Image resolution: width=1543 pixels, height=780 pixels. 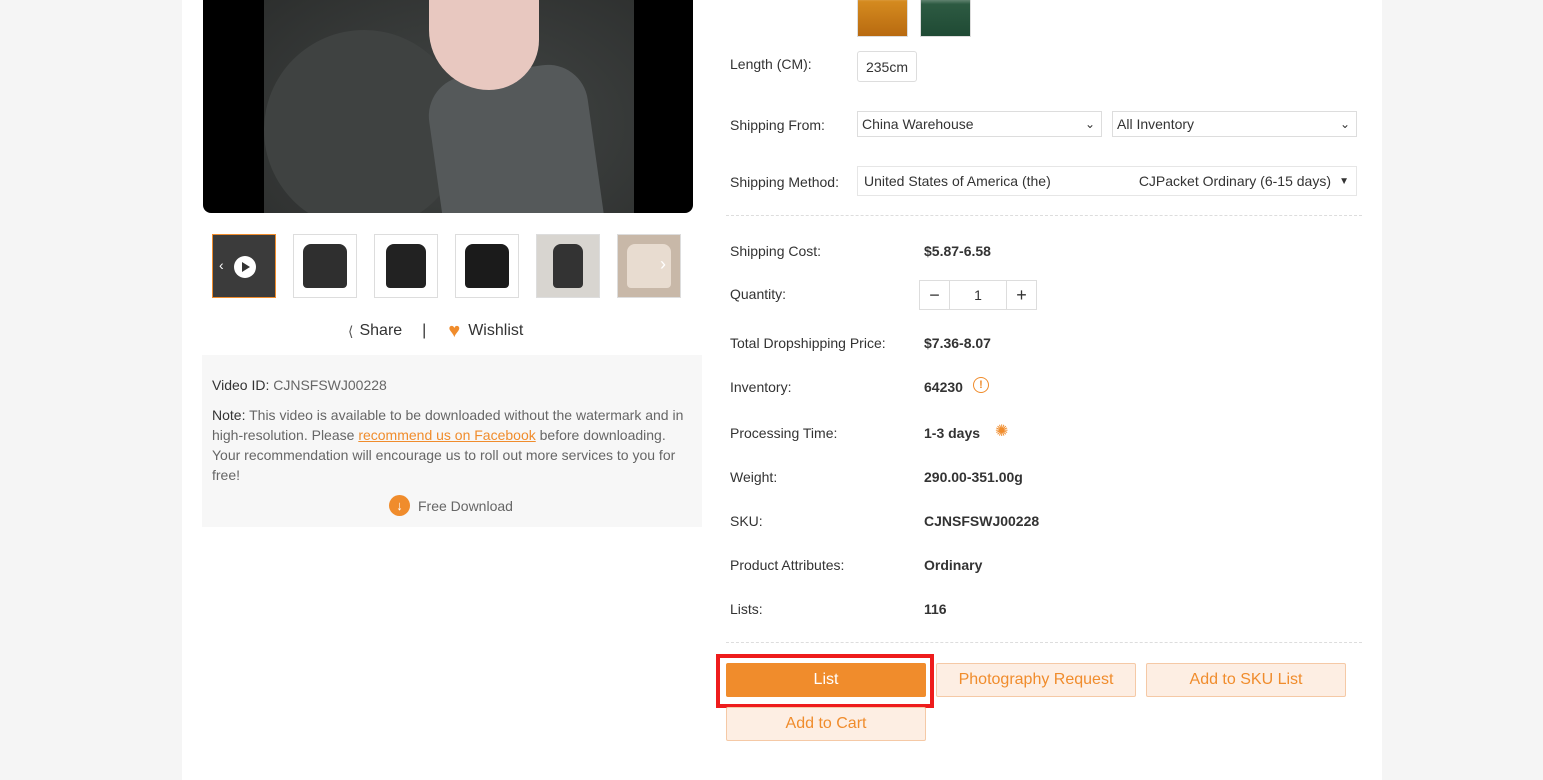 I want to click on quantity-stepper: − 1 +, so click(x=978, y=295).